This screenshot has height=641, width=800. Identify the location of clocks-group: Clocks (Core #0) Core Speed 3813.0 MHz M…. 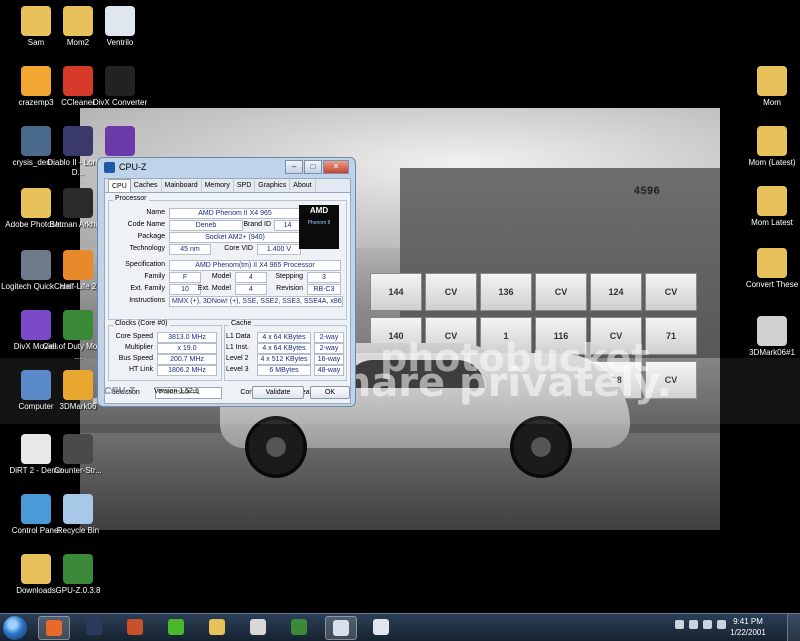
(165, 350).